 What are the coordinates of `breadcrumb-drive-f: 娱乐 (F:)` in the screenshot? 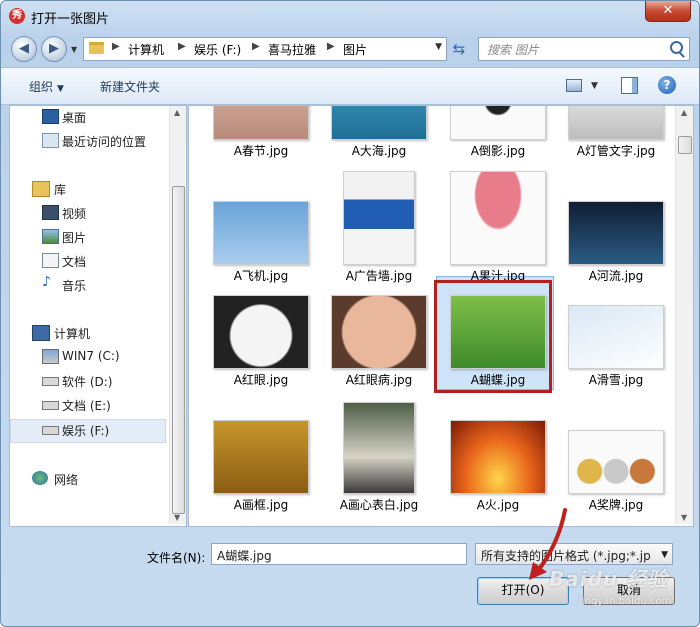 It's located at (217, 49).